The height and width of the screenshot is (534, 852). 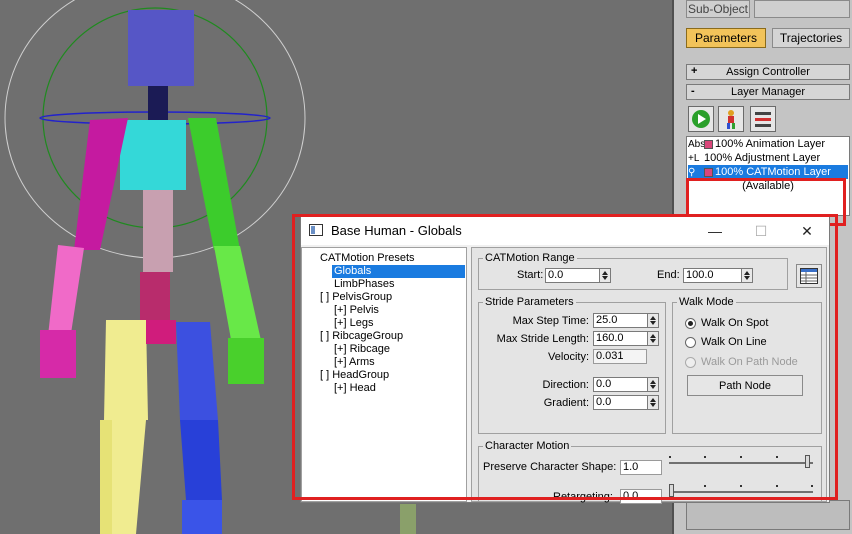 I want to click on layer-list-icon, so click(x=763, y=119).